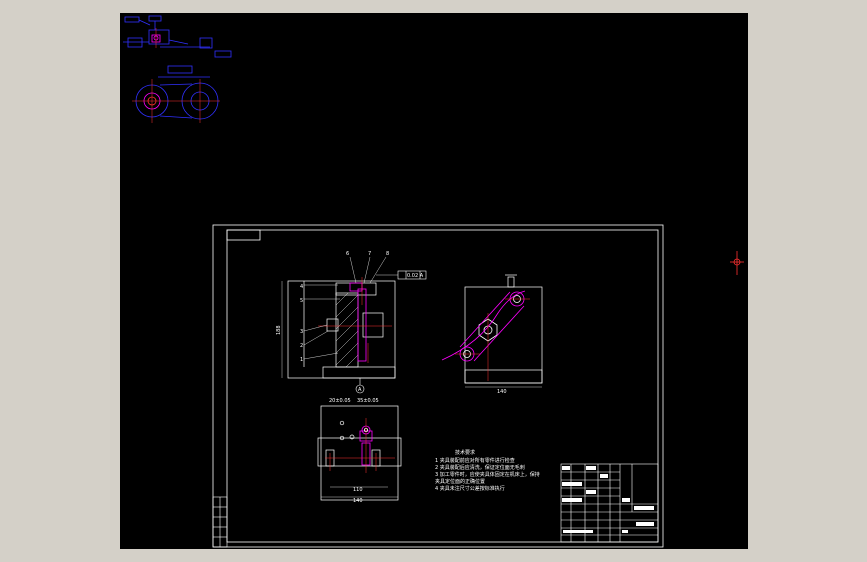 This screenshot has width=867, height=562. I want to click on bottom-view, so click(359, 453).